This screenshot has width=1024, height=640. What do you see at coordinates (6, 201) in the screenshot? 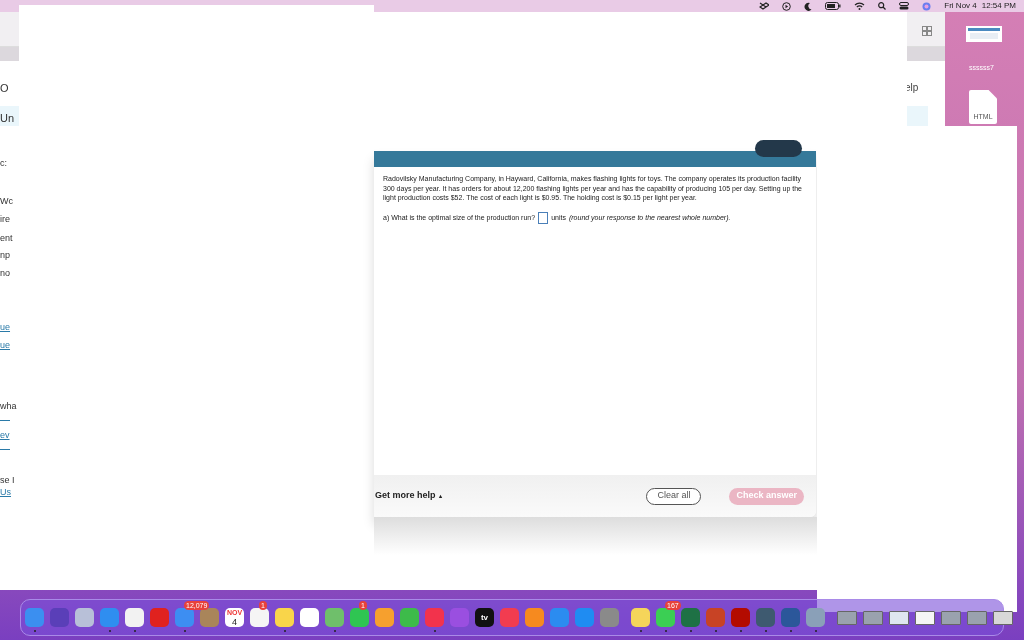
I see `text-fragment: Wc` at bounding box center [6, 201].